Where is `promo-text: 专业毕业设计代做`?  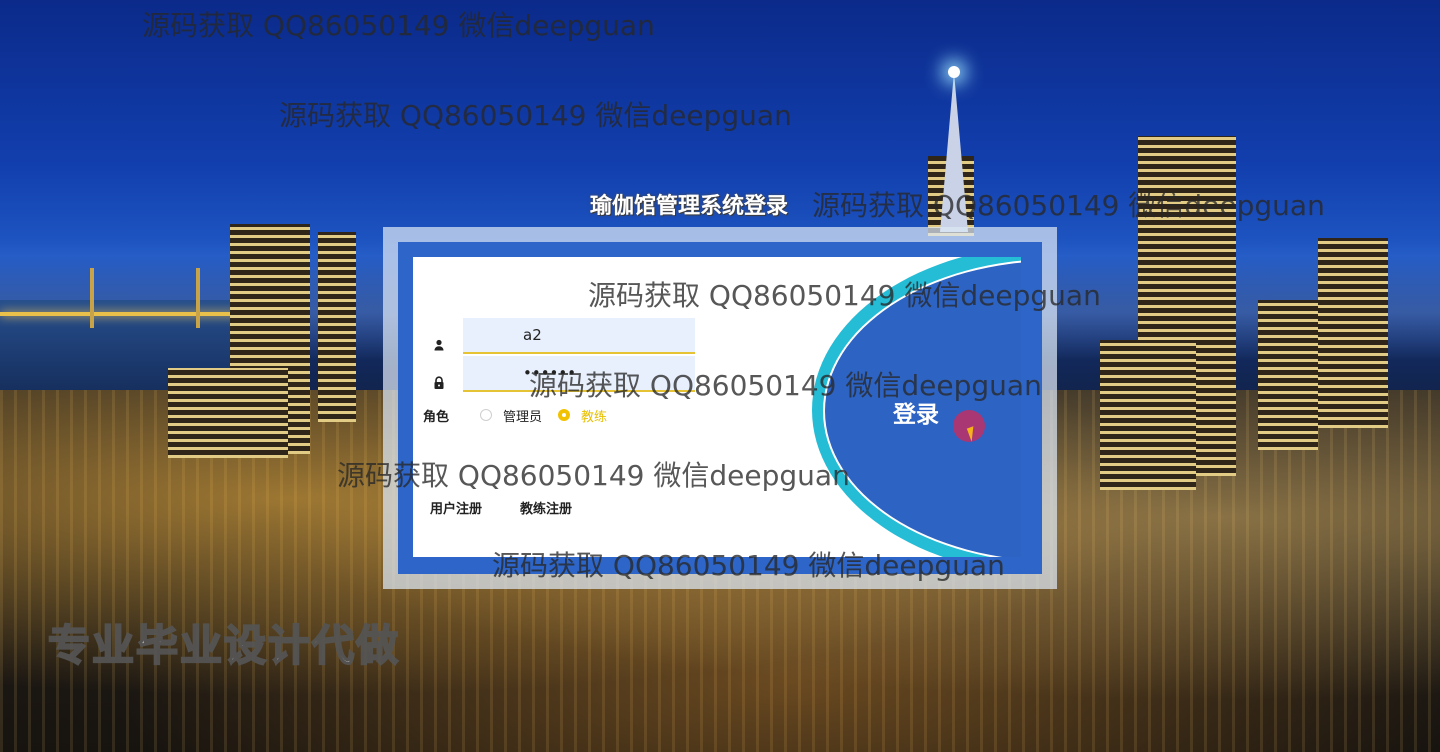 promo-text: 专业毕业设计代做 is located at coordinates (224, 645).